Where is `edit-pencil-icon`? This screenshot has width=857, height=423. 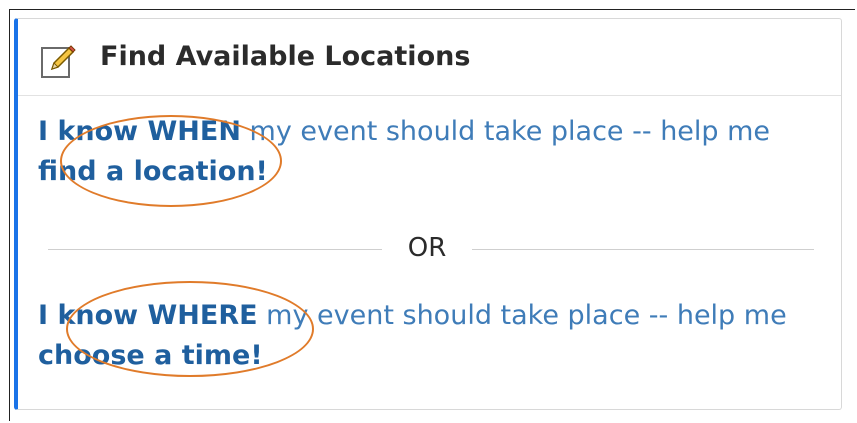 edit-pencil-icon is located at coordinates (58, 61).